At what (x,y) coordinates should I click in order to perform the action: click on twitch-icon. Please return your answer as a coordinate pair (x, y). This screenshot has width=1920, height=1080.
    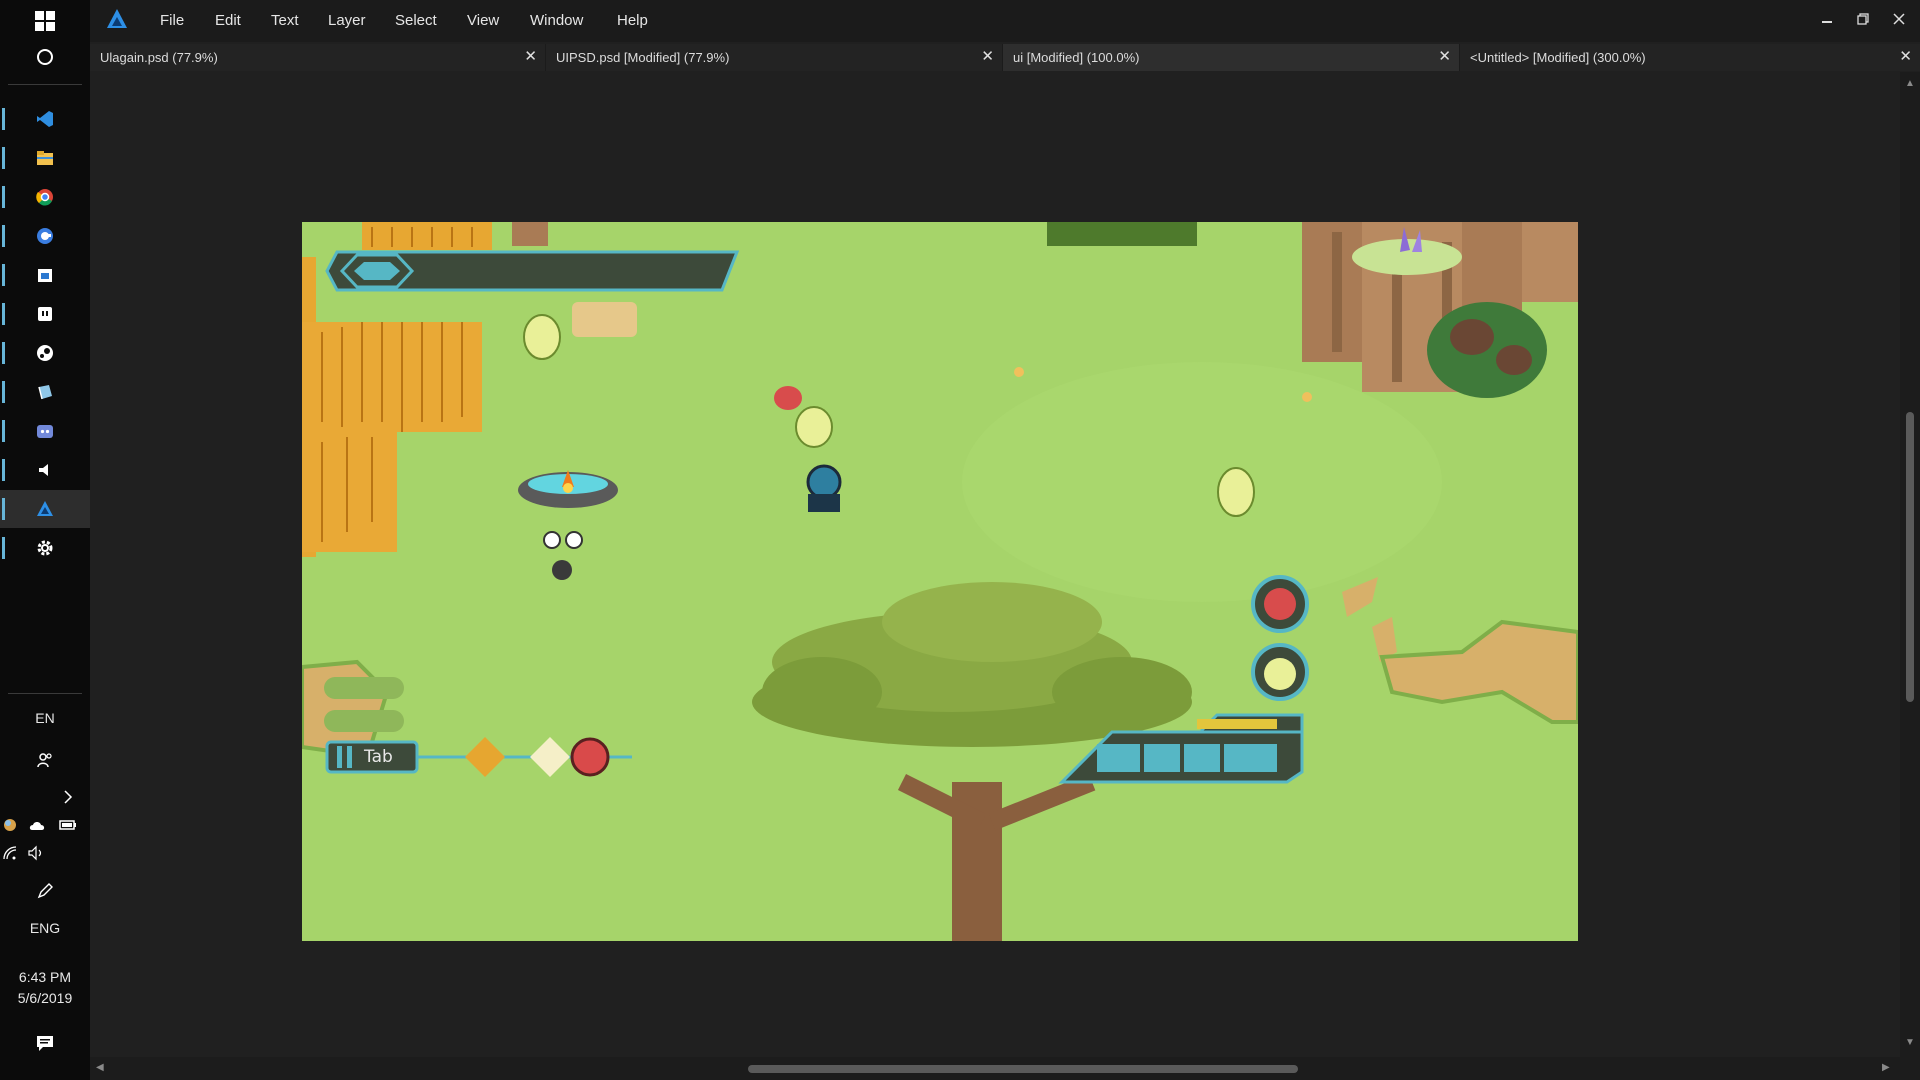
    Looking at the image, I should click on (45, 314).